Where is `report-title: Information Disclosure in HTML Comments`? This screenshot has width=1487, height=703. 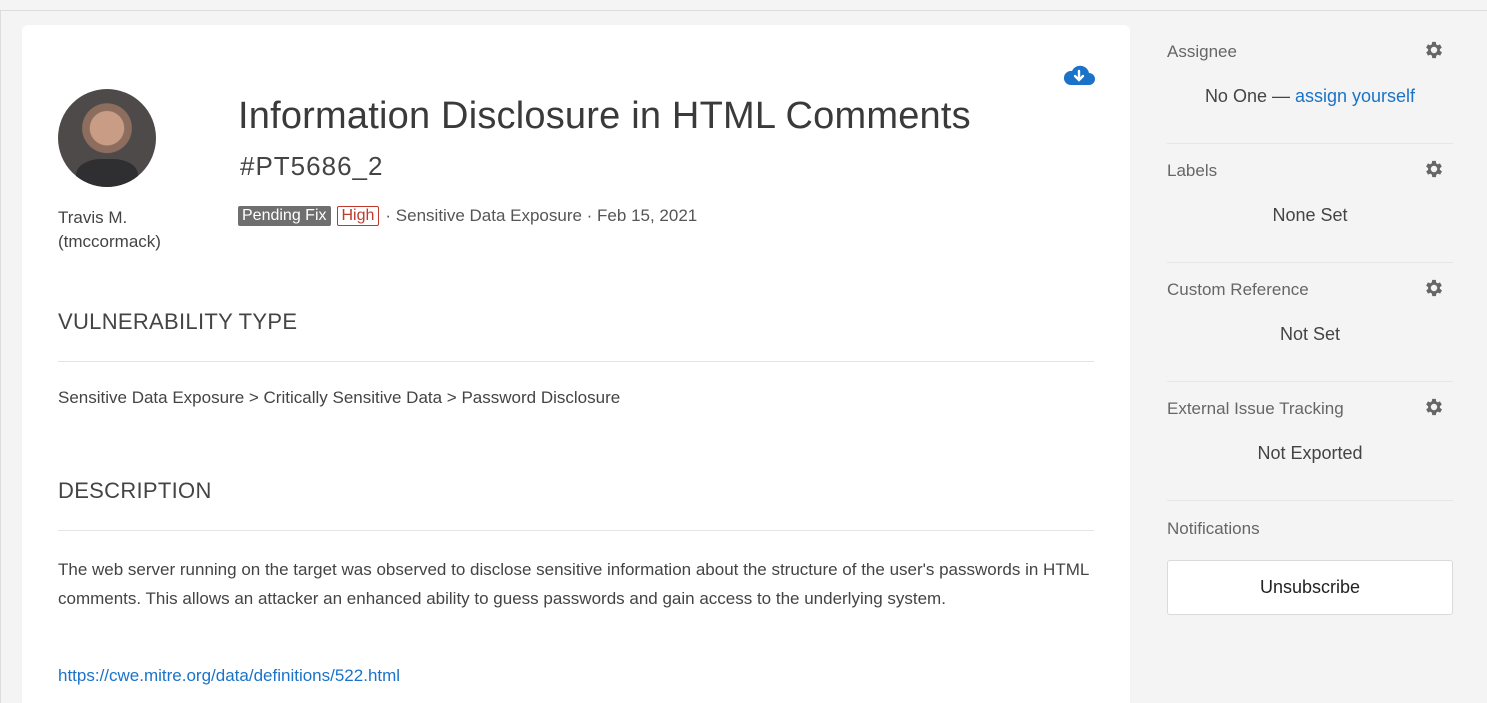 report-title: Information Disclosure in HTML Comments is located at coordinates (604, 116).